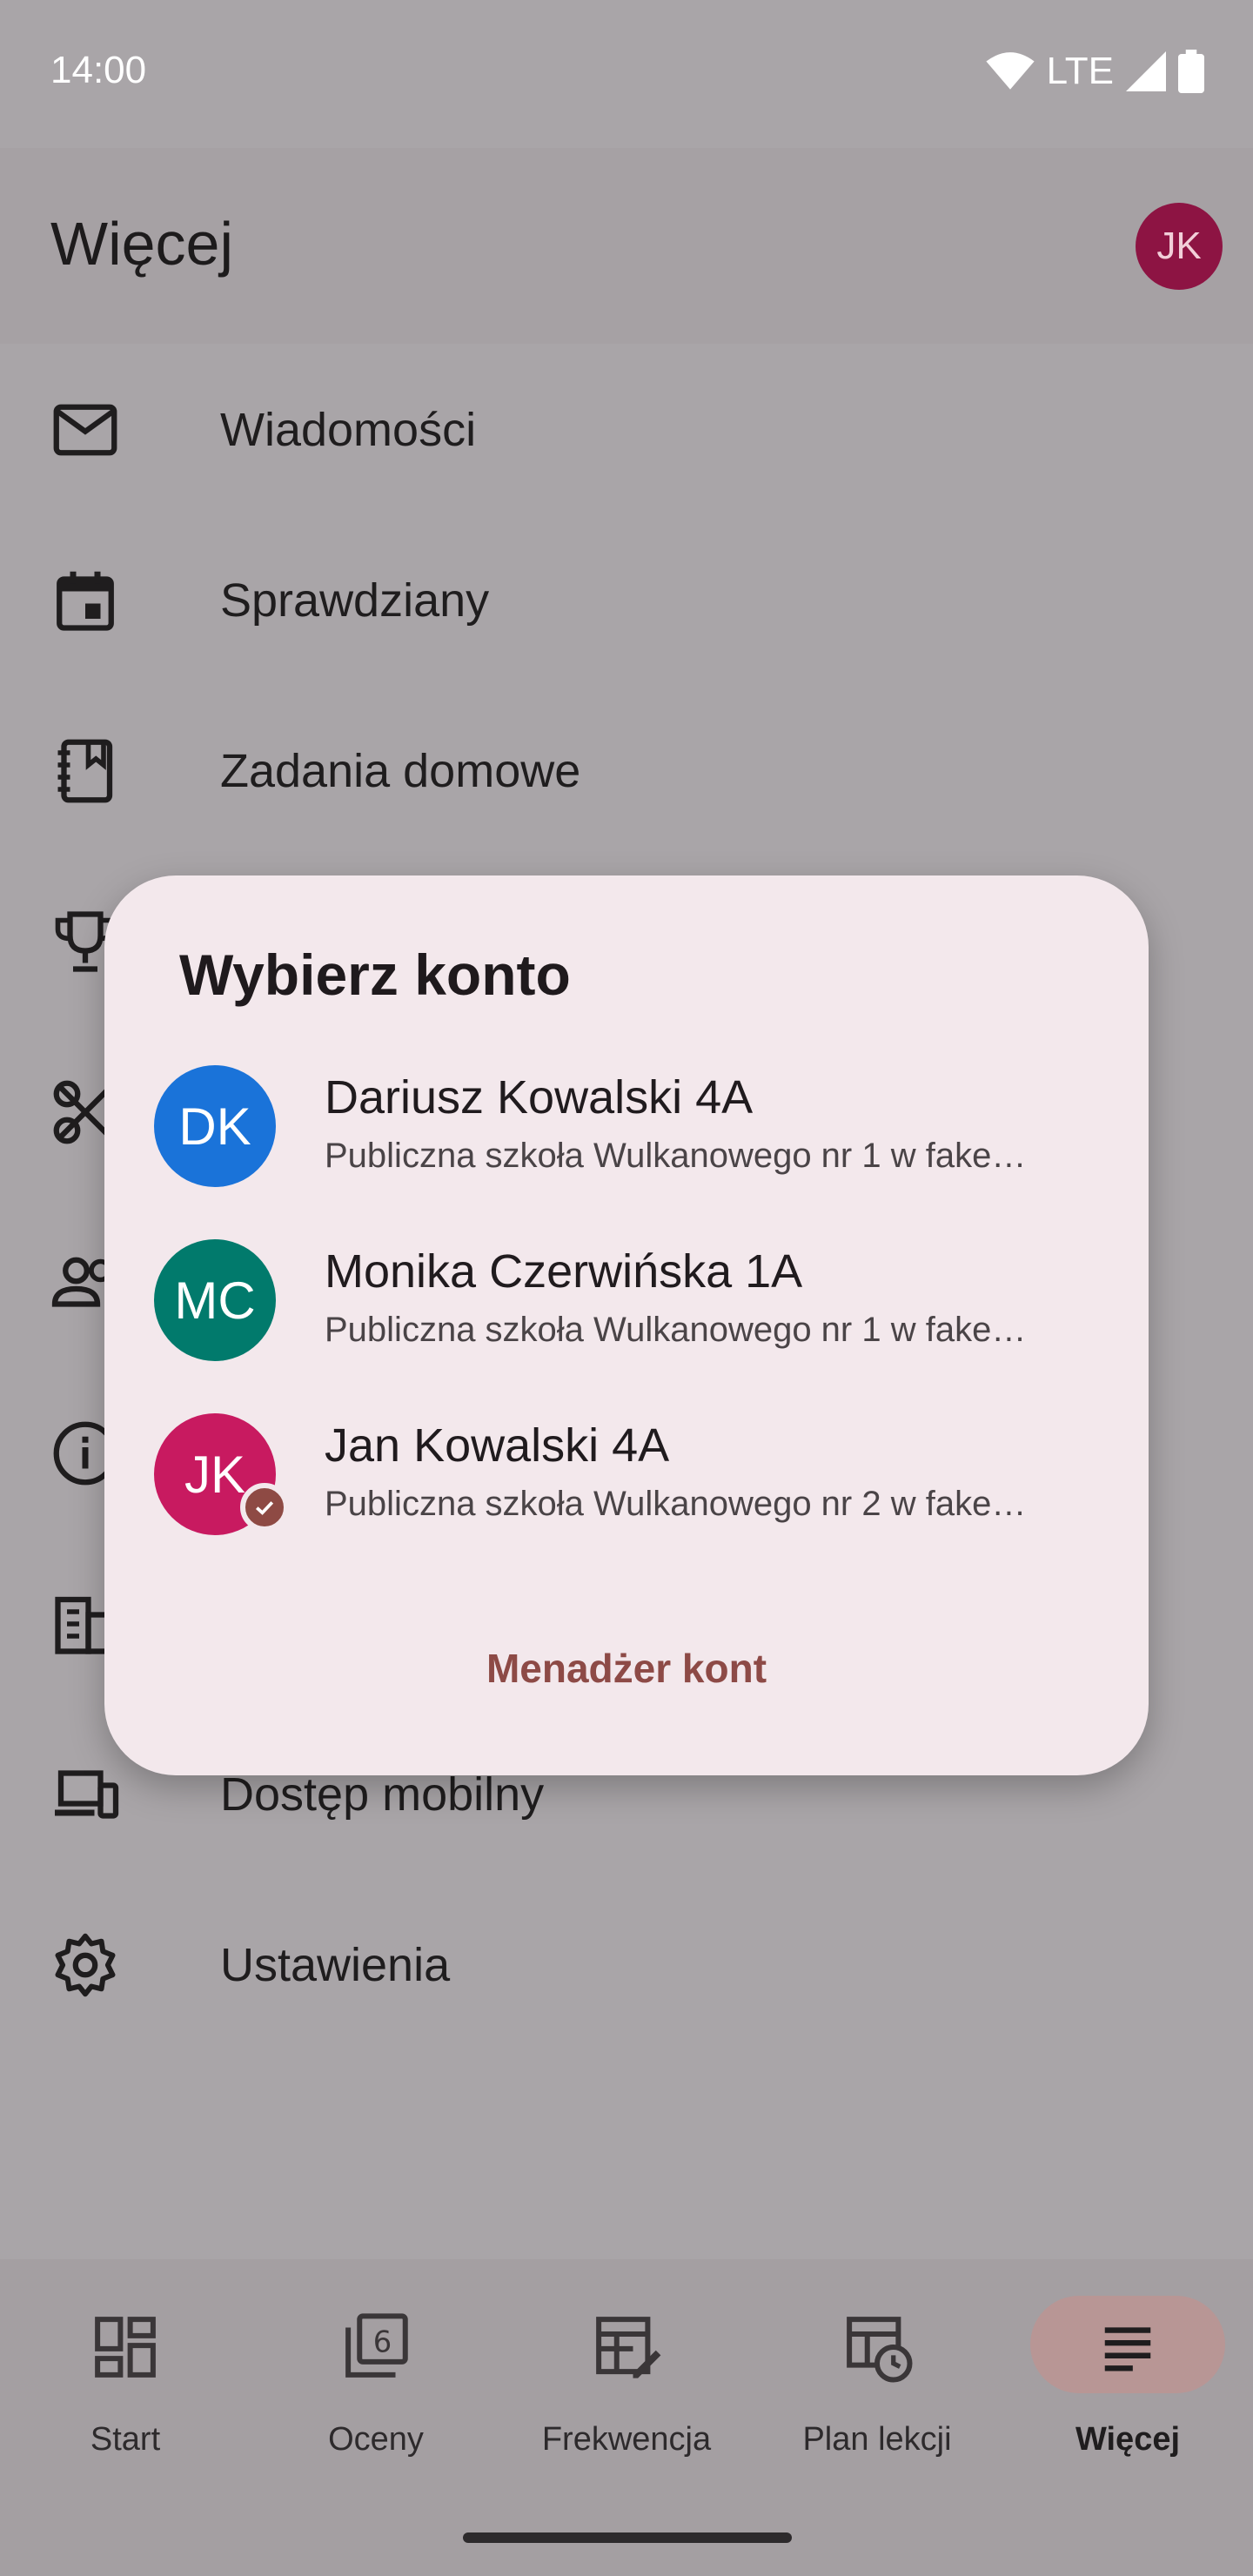 The width and height of the screenshot is (1253, 2576). What do you see at coordinates (626, 1965) in the screenshot?
I see `menu-item-settings: Ustawienia` at bounding box center [626, 1965].